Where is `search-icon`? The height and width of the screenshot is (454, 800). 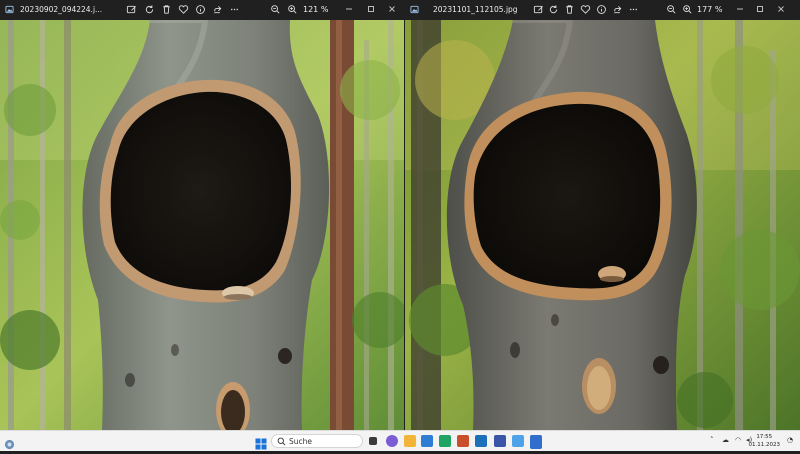
search-icon is located at coordinates (281, 441).